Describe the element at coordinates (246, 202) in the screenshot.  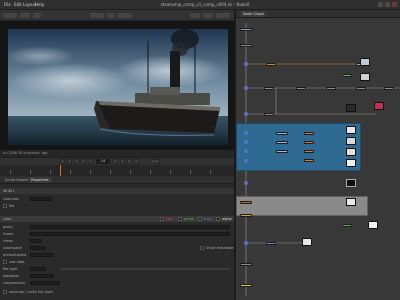
I see `merge-node` at that location.